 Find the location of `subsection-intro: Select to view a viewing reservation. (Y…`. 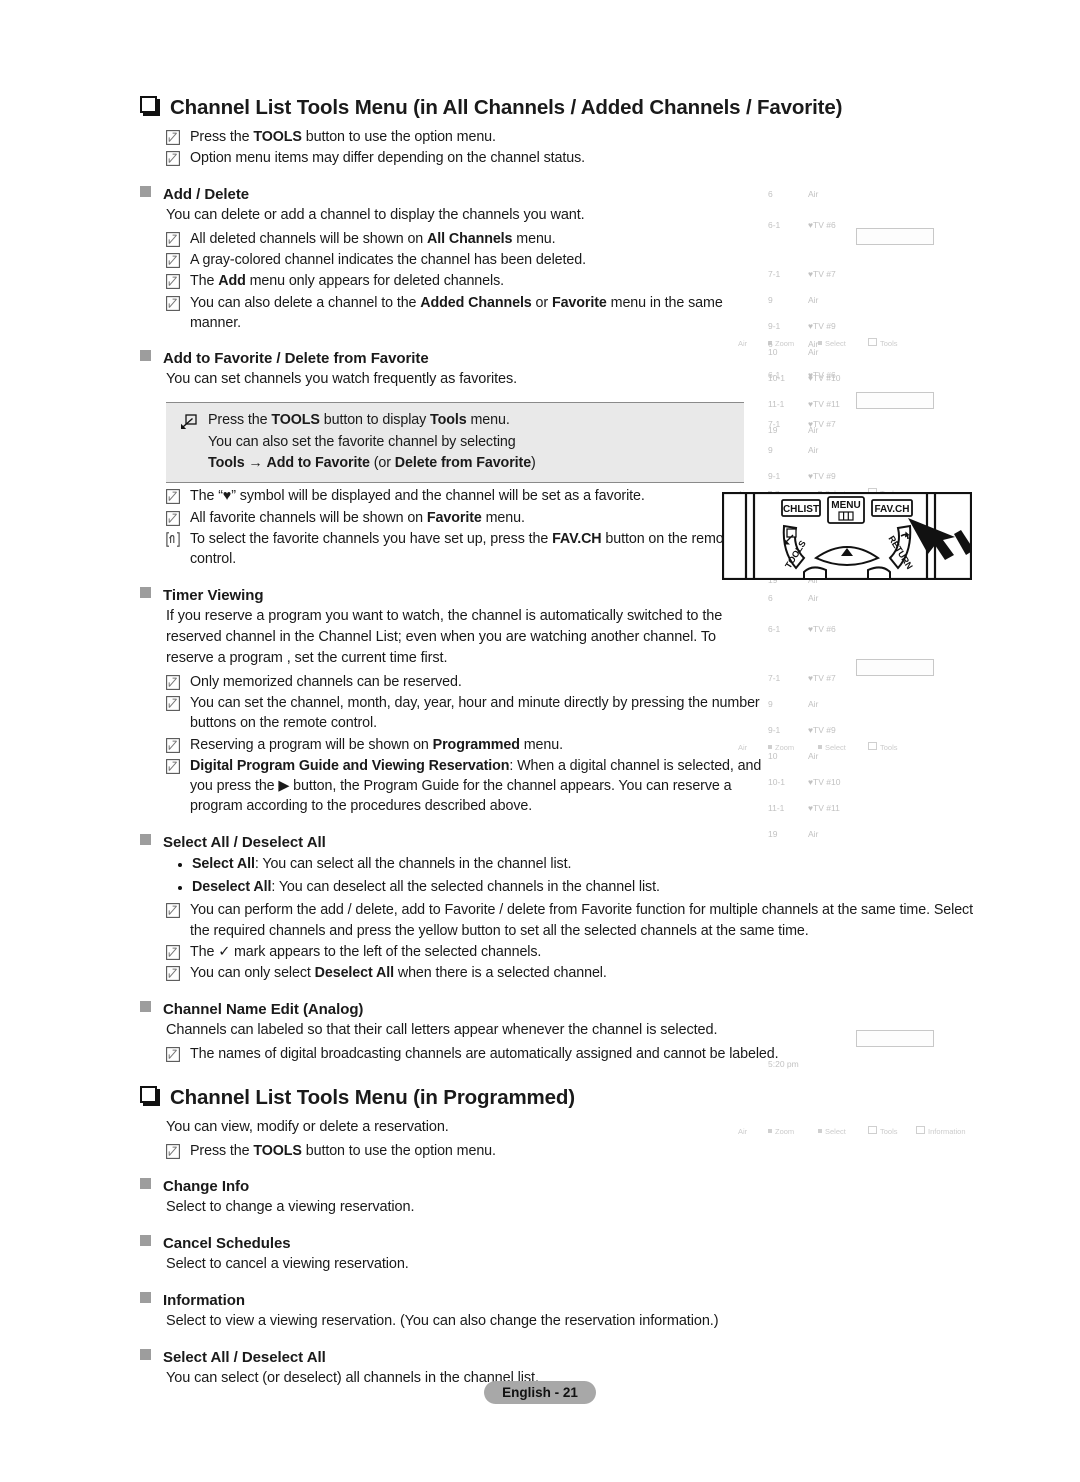

subsection-intro: Select to view a viewing reservation. (Y… is located at coordinates (442, 1321).